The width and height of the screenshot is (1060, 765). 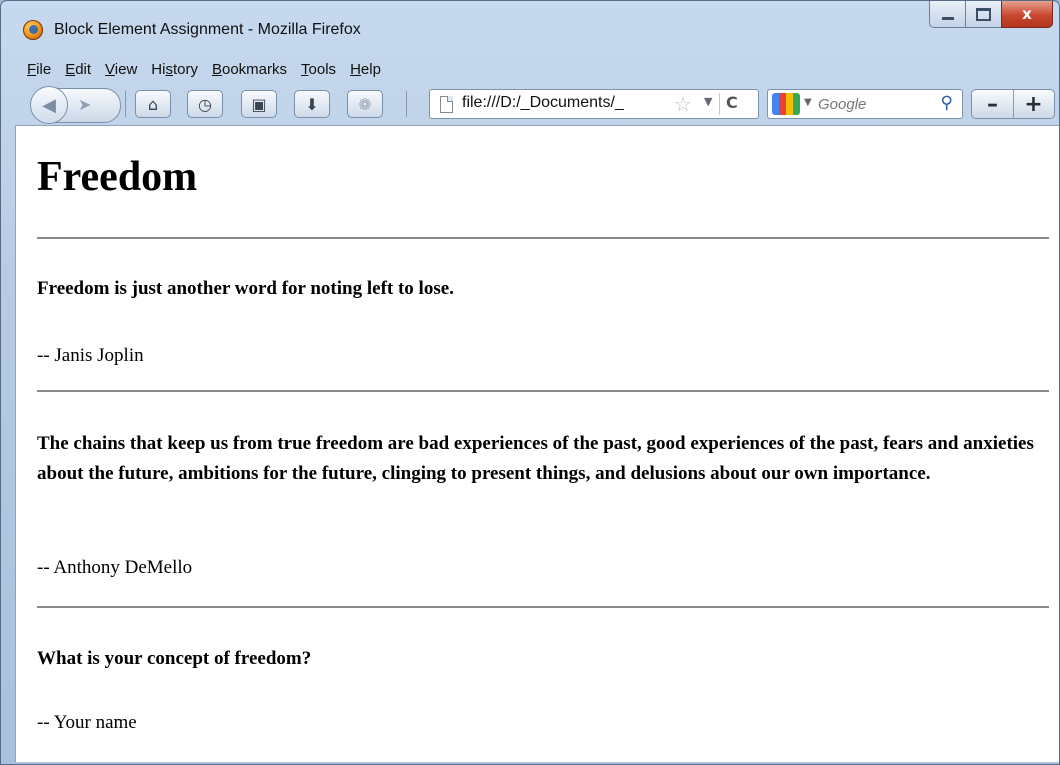 I want to click on url-text: file:///D:/_Documents/_, so click(x=567, y=103).